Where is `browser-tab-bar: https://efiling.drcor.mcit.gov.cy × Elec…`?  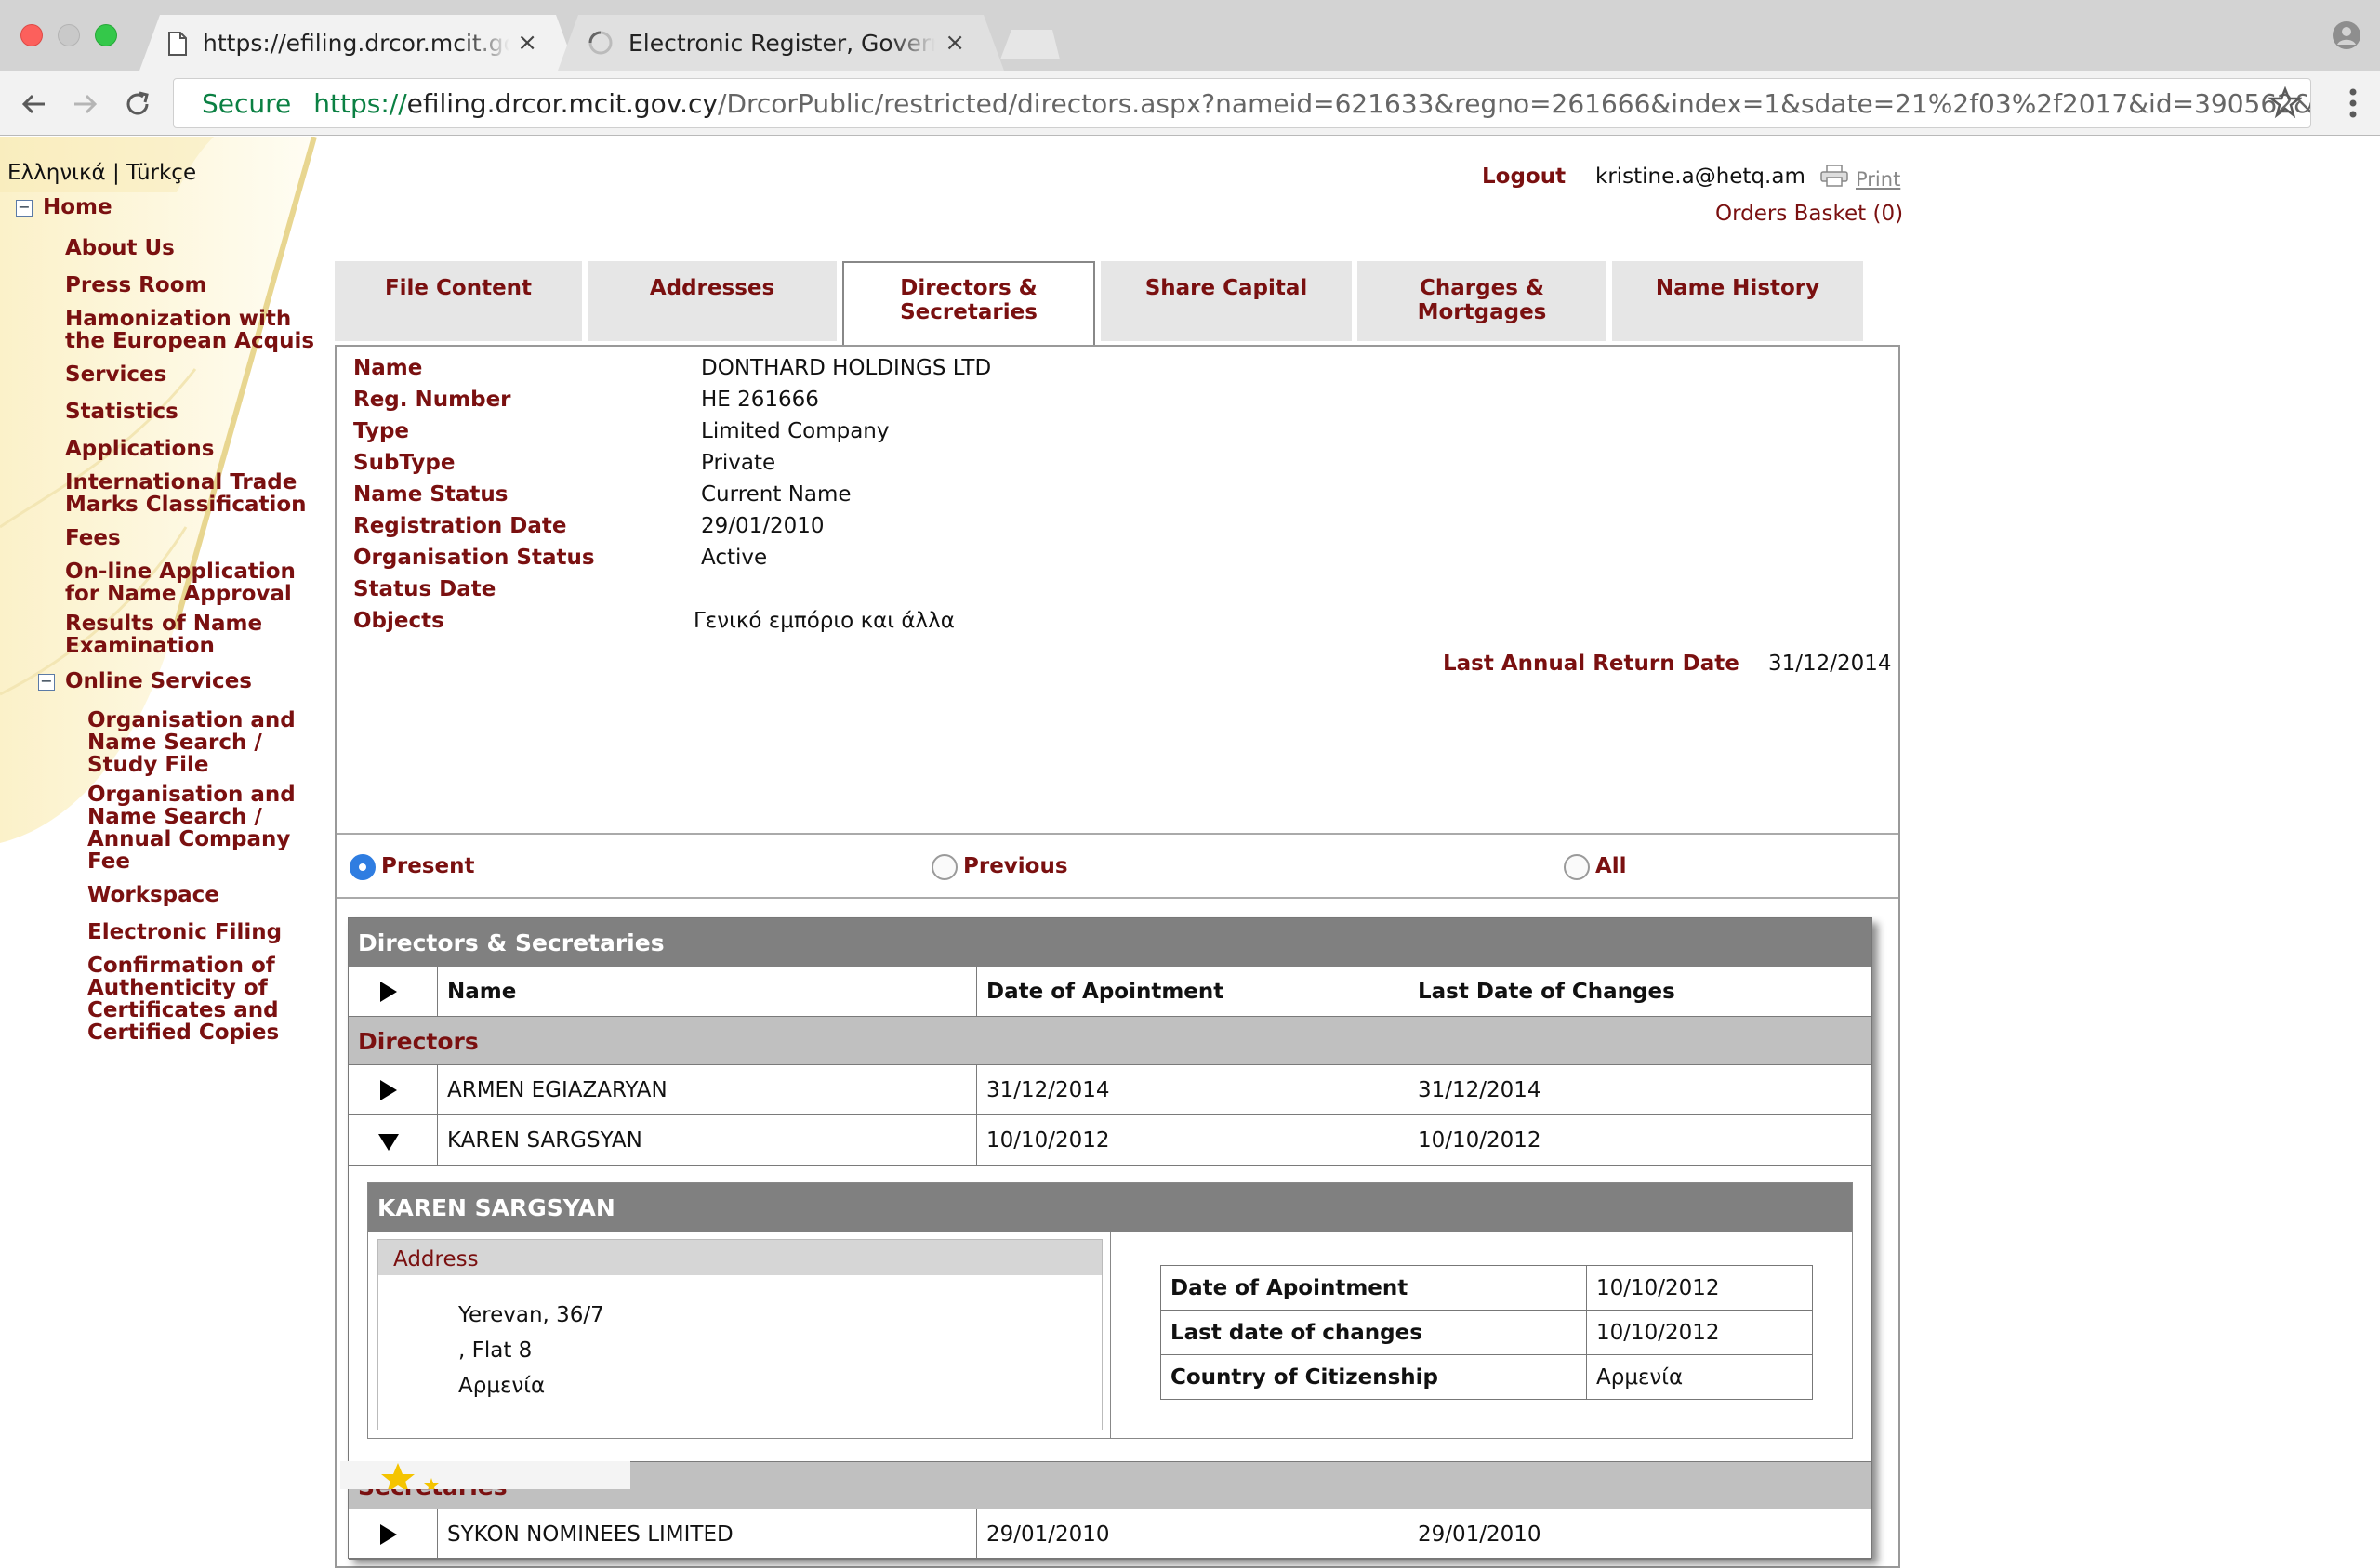 browser-tab-bar: https://efiling.drcor.mcit.gov.cy × Elec… is located at coordinates (1190, 35).